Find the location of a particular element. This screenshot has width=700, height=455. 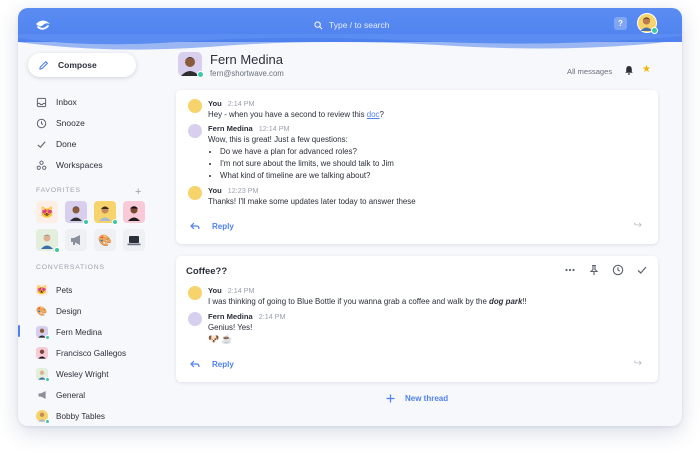

conversation-item-general: General is located at coordinates (60, 395).